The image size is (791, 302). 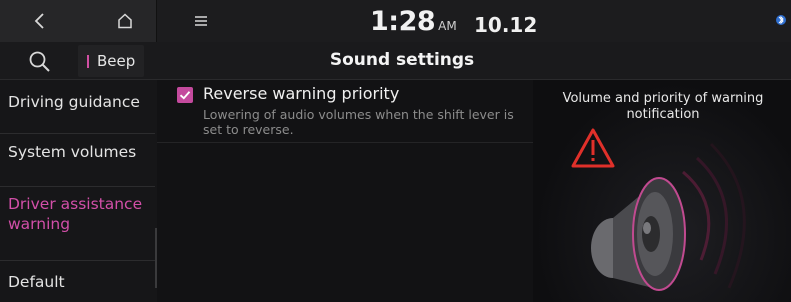 I want to click on option-title: Reverse warning priority, so click(x=301, y=93).